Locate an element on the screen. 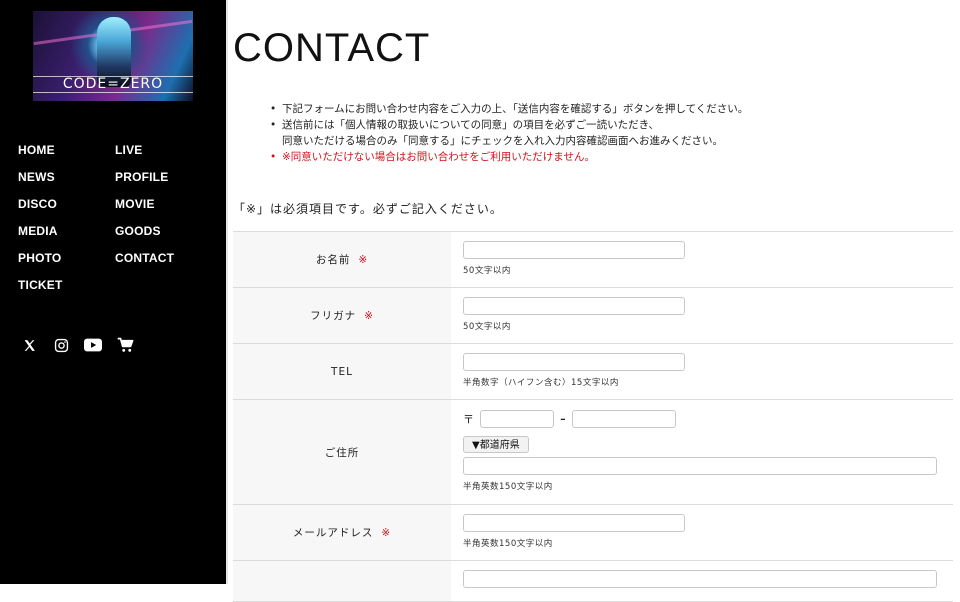 The width and height of the screenshot is (960, 602). field-email: 半角英数150文字以内 is located at coordinates (702, 532).